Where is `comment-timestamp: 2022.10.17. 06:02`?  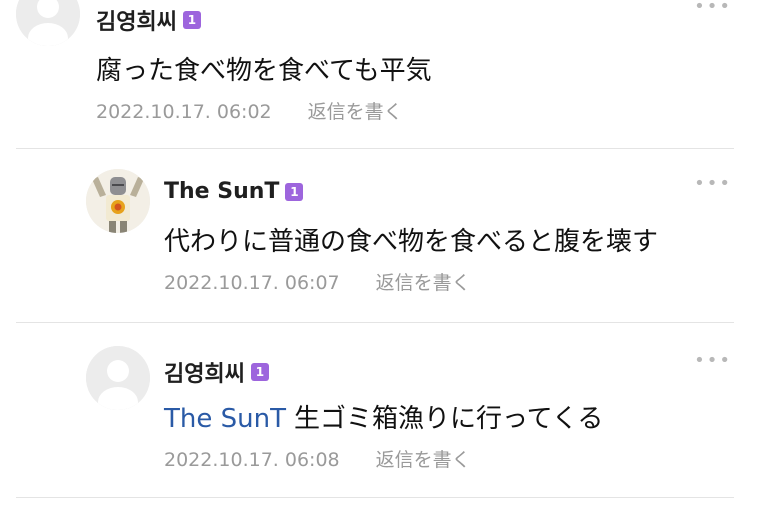
comment-timestamp: 2022.10.17. 06:02 is located at coordinates (184, 112).